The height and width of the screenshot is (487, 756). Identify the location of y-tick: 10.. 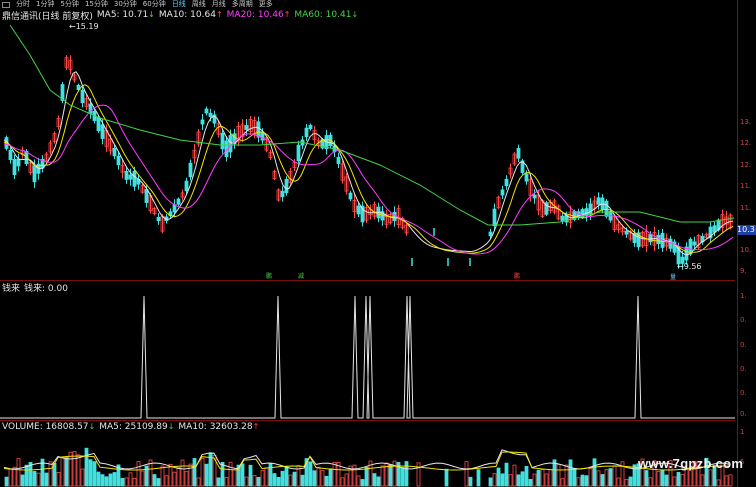
(746, 250).